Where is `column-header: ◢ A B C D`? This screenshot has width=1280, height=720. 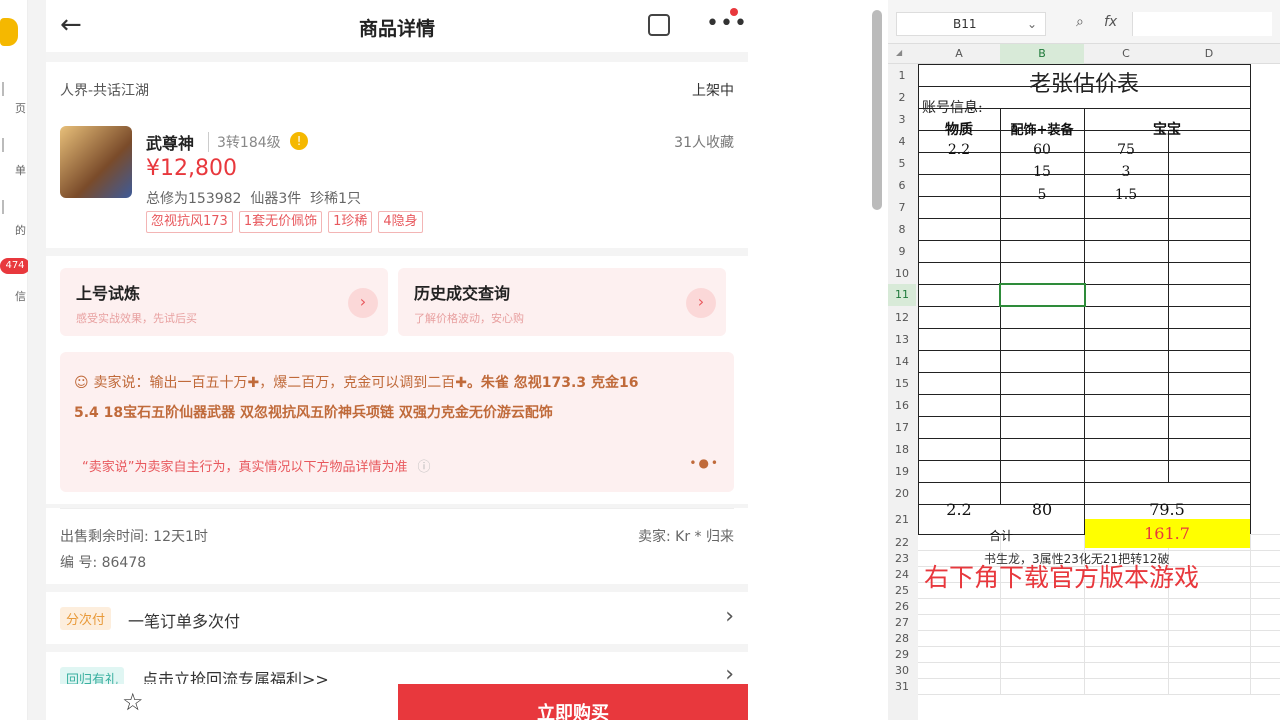 column-header: ◢ A B C D is located at coordinates (1084, 54).